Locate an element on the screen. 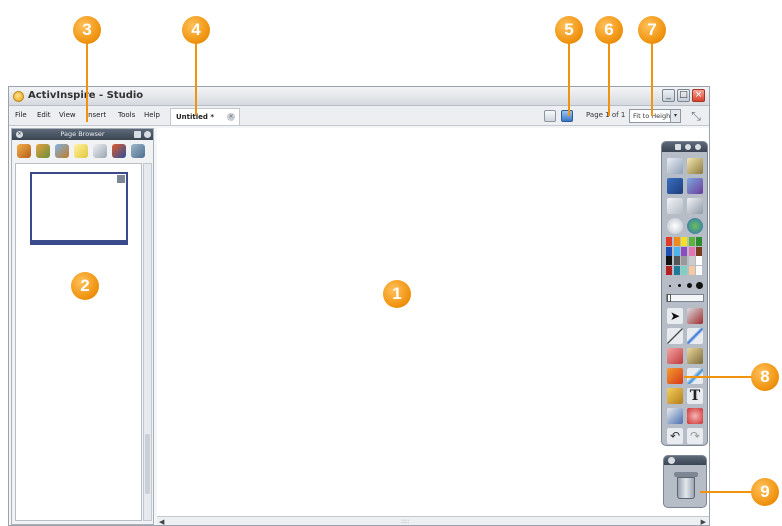 This screenshot has height=526, width=782. toolbox-options-icon is located at coordinates (688, 147).